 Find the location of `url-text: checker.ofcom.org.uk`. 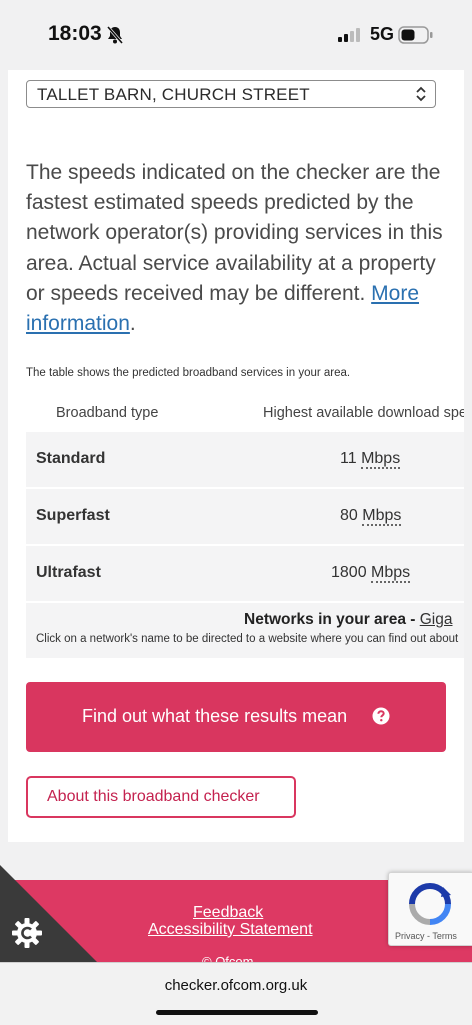

url-text: checker.ofcom.org.uk is located at coordinates (236, 985).